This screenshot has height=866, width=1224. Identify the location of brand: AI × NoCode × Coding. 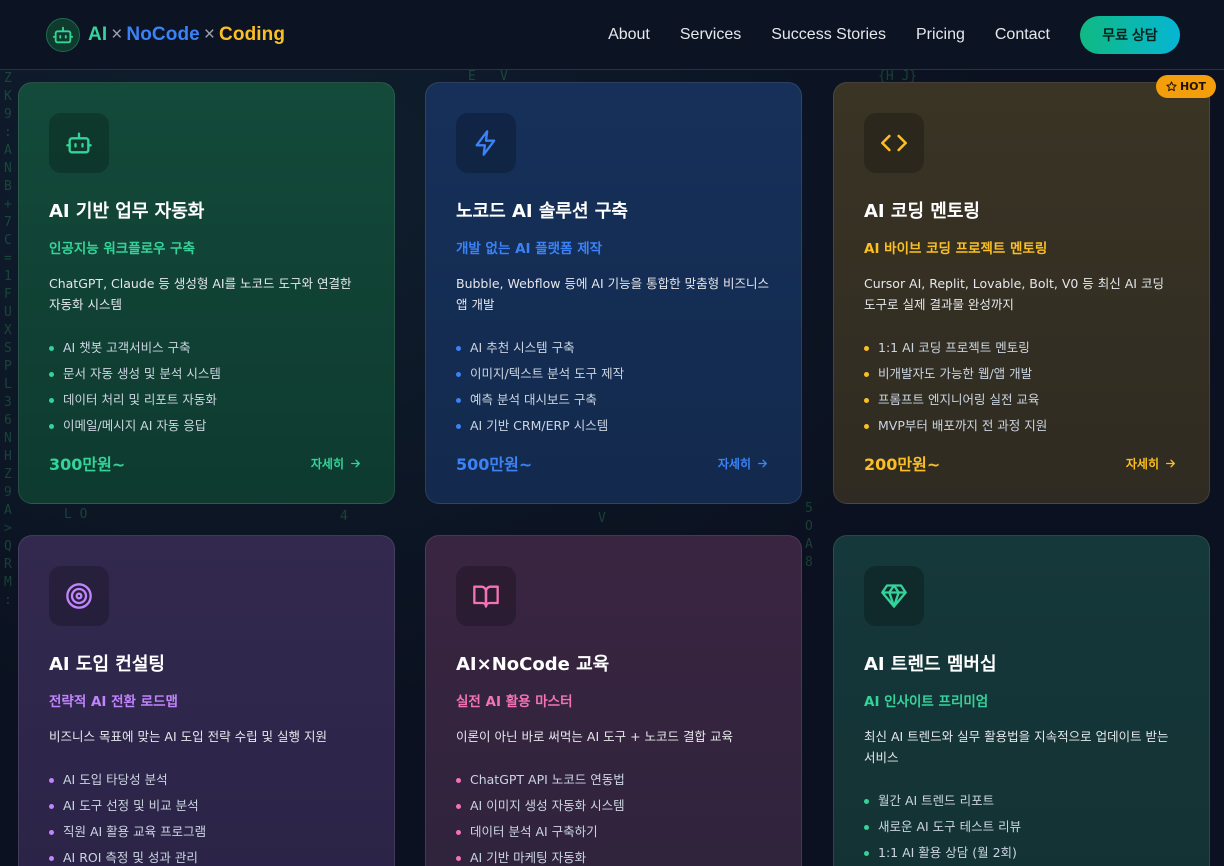
(166, 34).